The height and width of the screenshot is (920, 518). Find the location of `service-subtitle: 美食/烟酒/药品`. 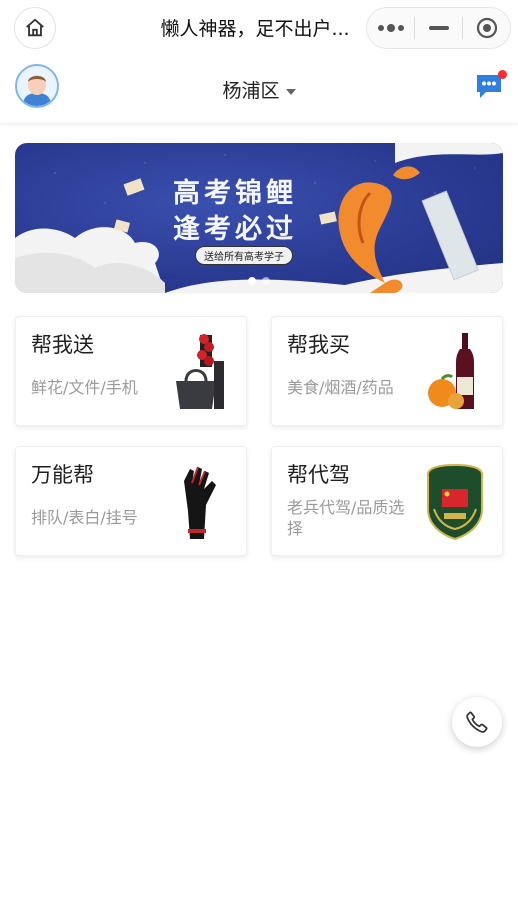

service-subtitle: 美食/烟酒/药品 is located at coordinates (340, 387).